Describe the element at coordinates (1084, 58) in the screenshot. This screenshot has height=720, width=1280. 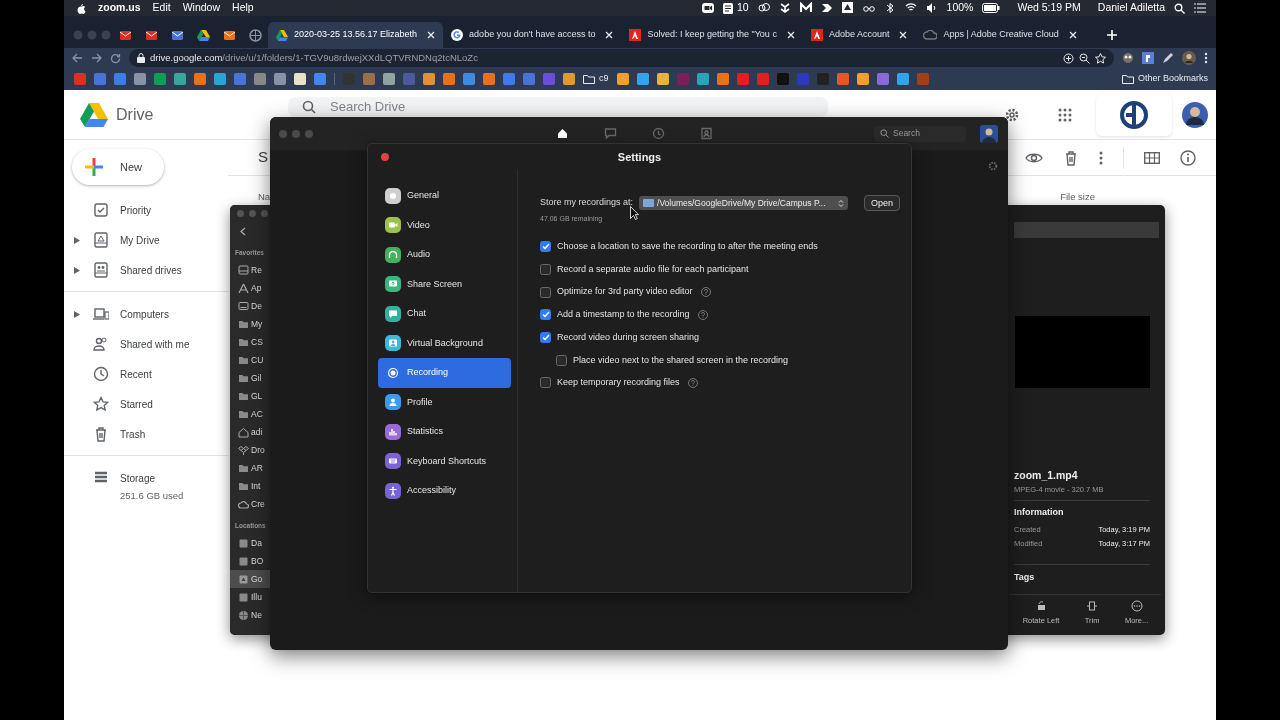
I see `zoom-out-icon` at that location.